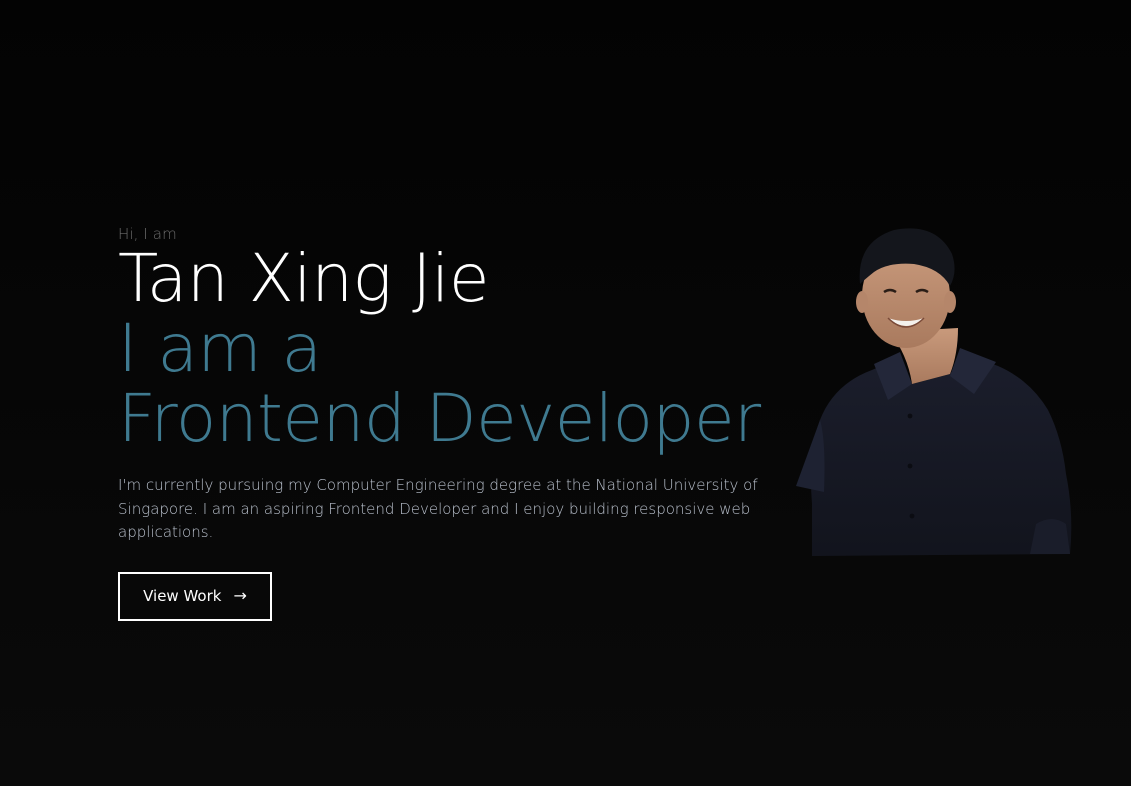  What do you see at coordinates (220, 348) in the screenshot?
I see `role-line-1: I am a` at bounding box center [220, 348].